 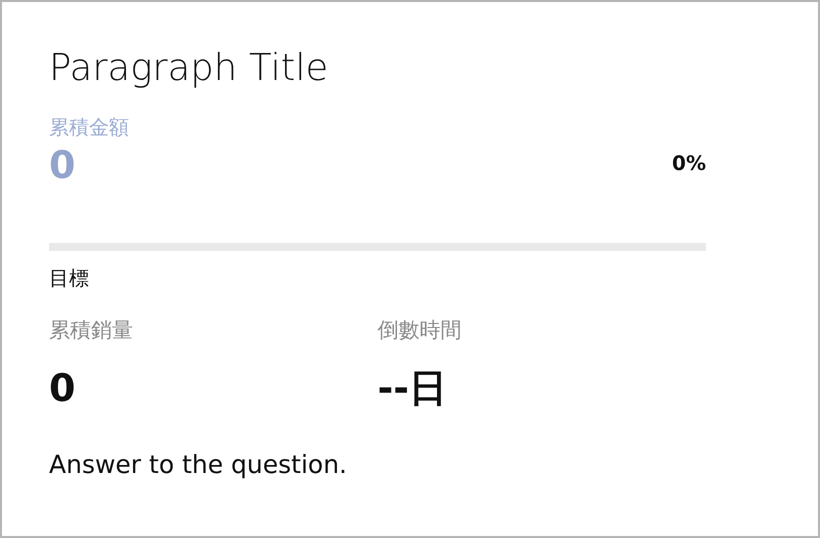 What do you see at coordinates (62, 389) in the screenshot?
I see `stat-value: 0` at bounding box center [62, 389].